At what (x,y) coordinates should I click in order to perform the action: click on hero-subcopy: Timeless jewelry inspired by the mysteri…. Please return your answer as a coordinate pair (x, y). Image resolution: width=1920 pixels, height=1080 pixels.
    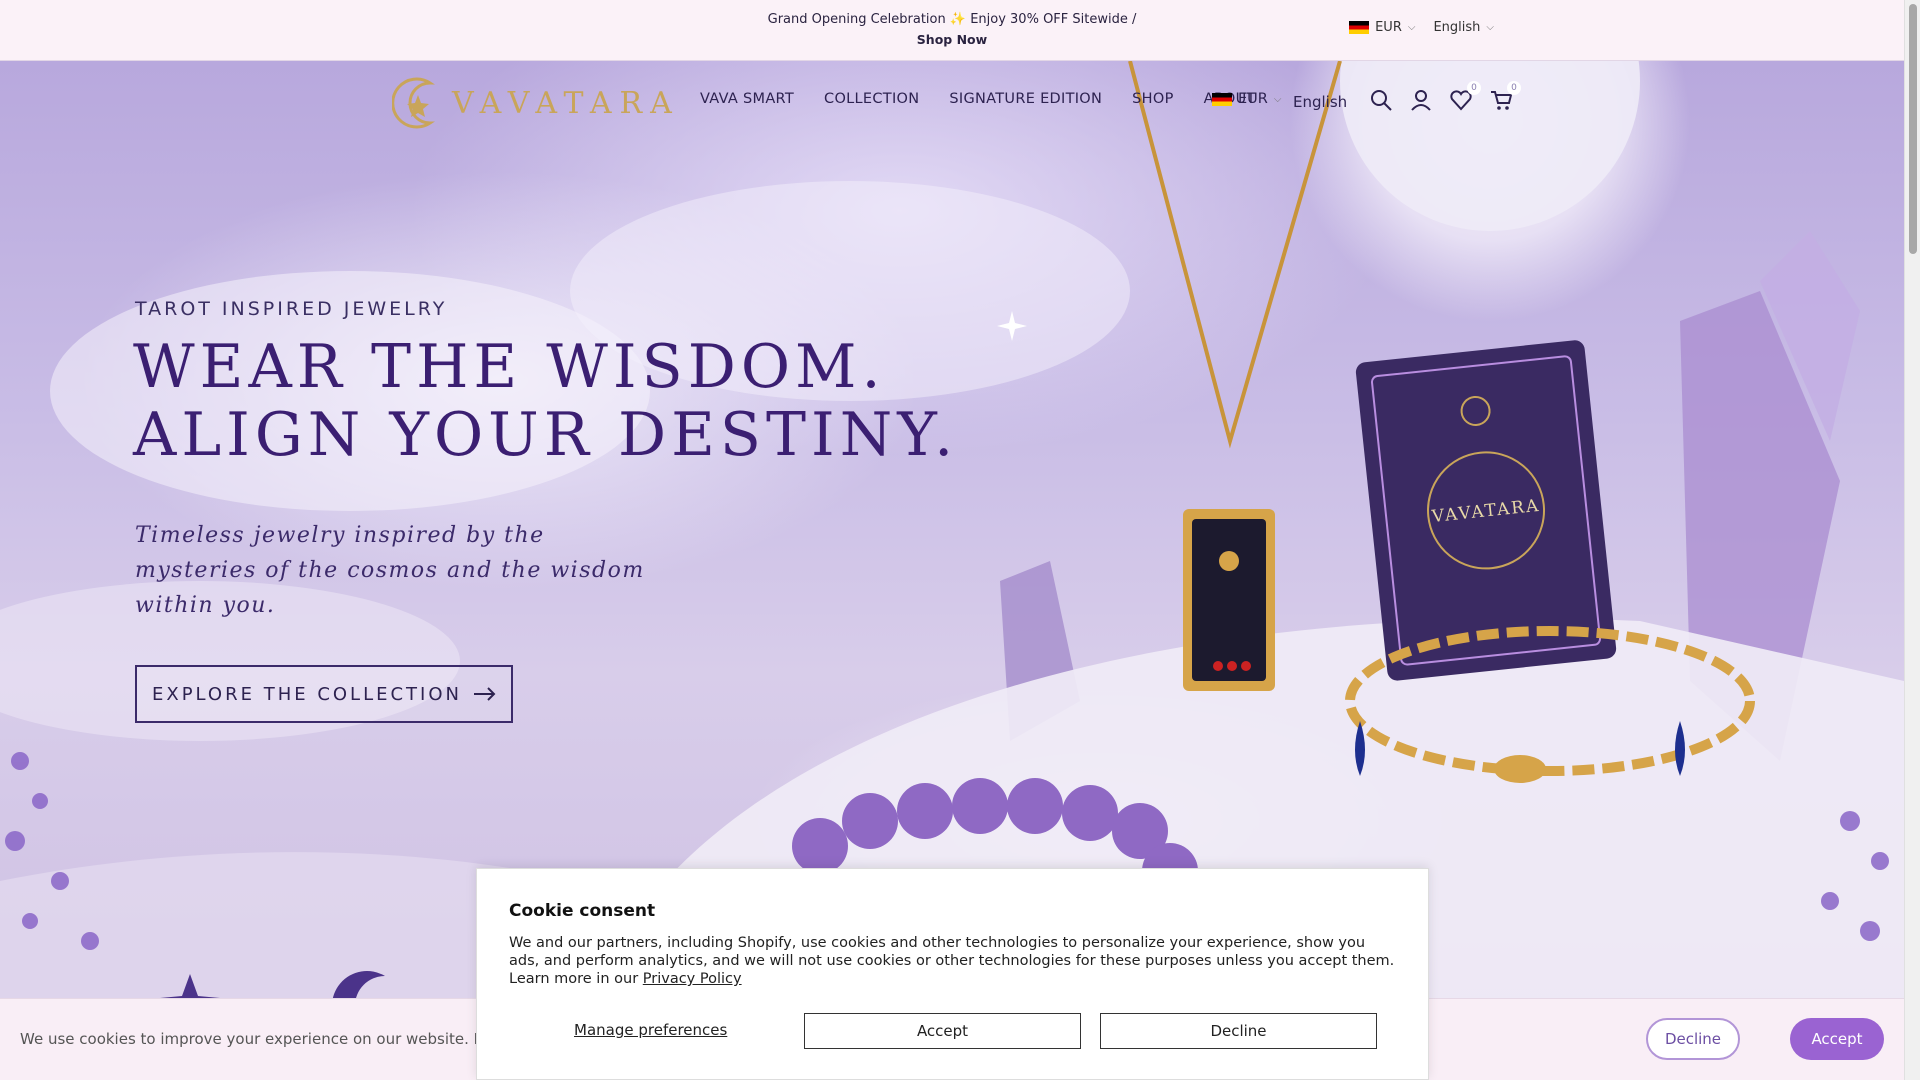
    Looking at the image, I should click on (390, 570).